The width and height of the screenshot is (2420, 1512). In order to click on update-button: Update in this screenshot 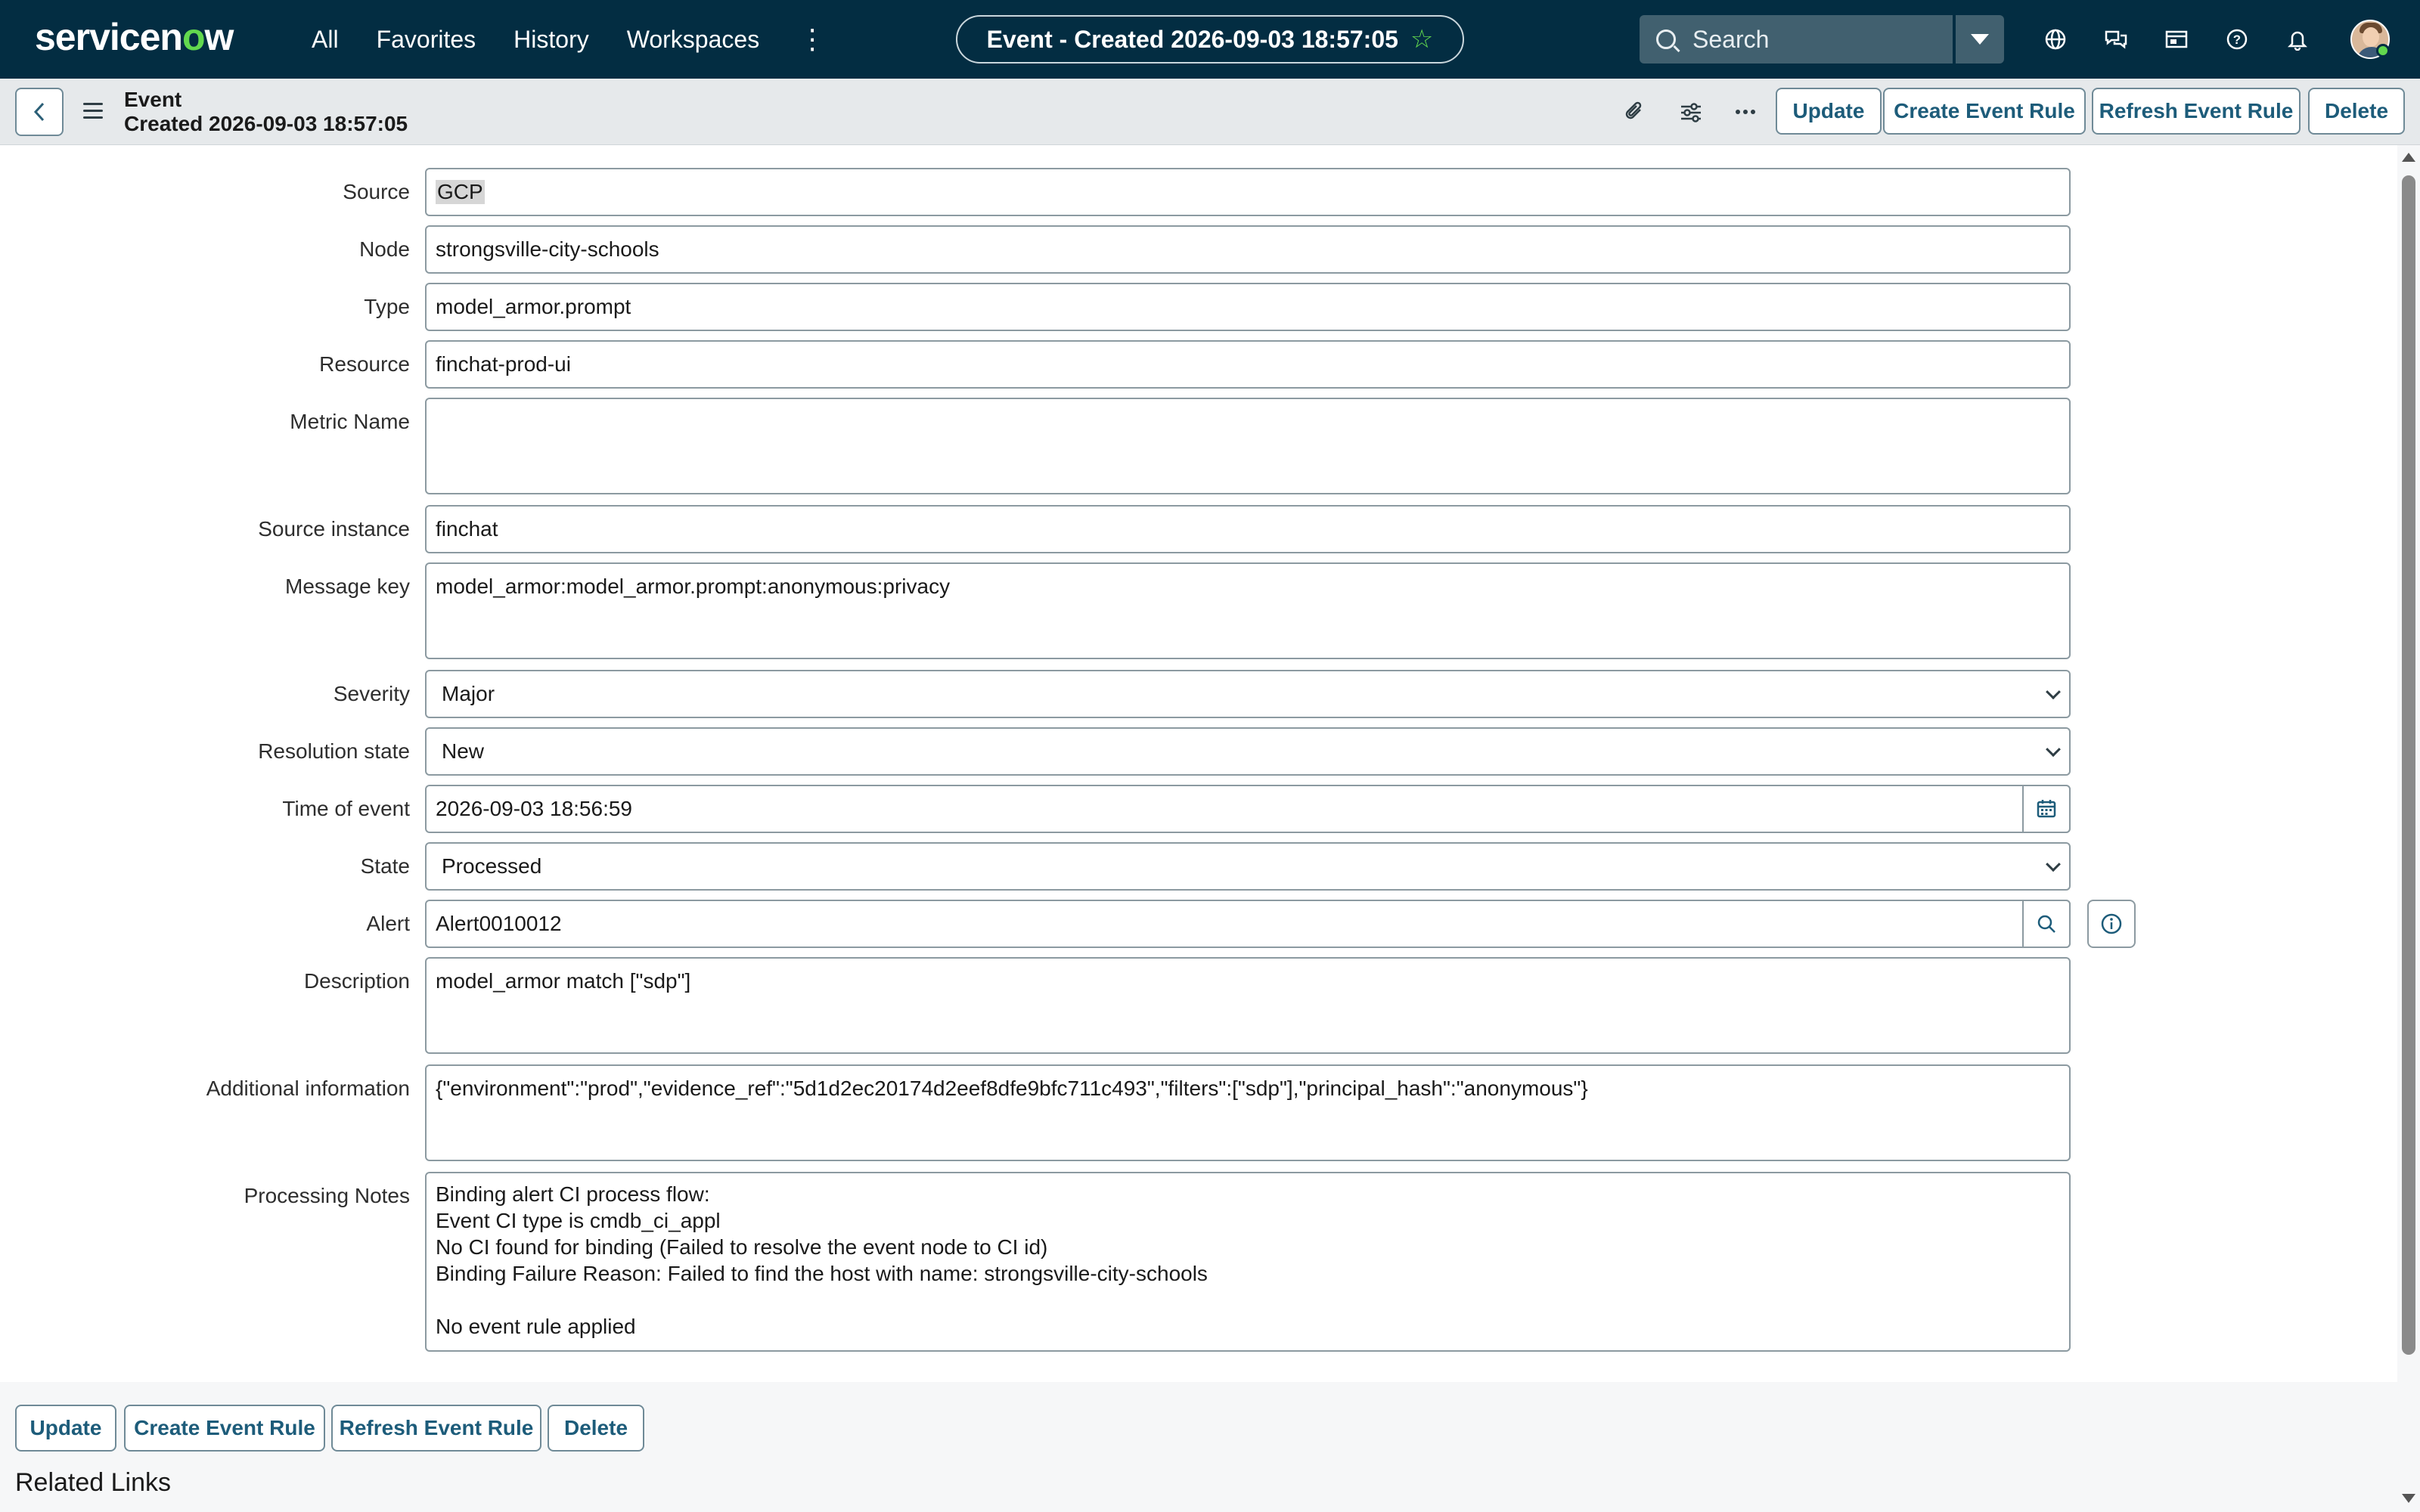, I will do `click(1829, 111)`.